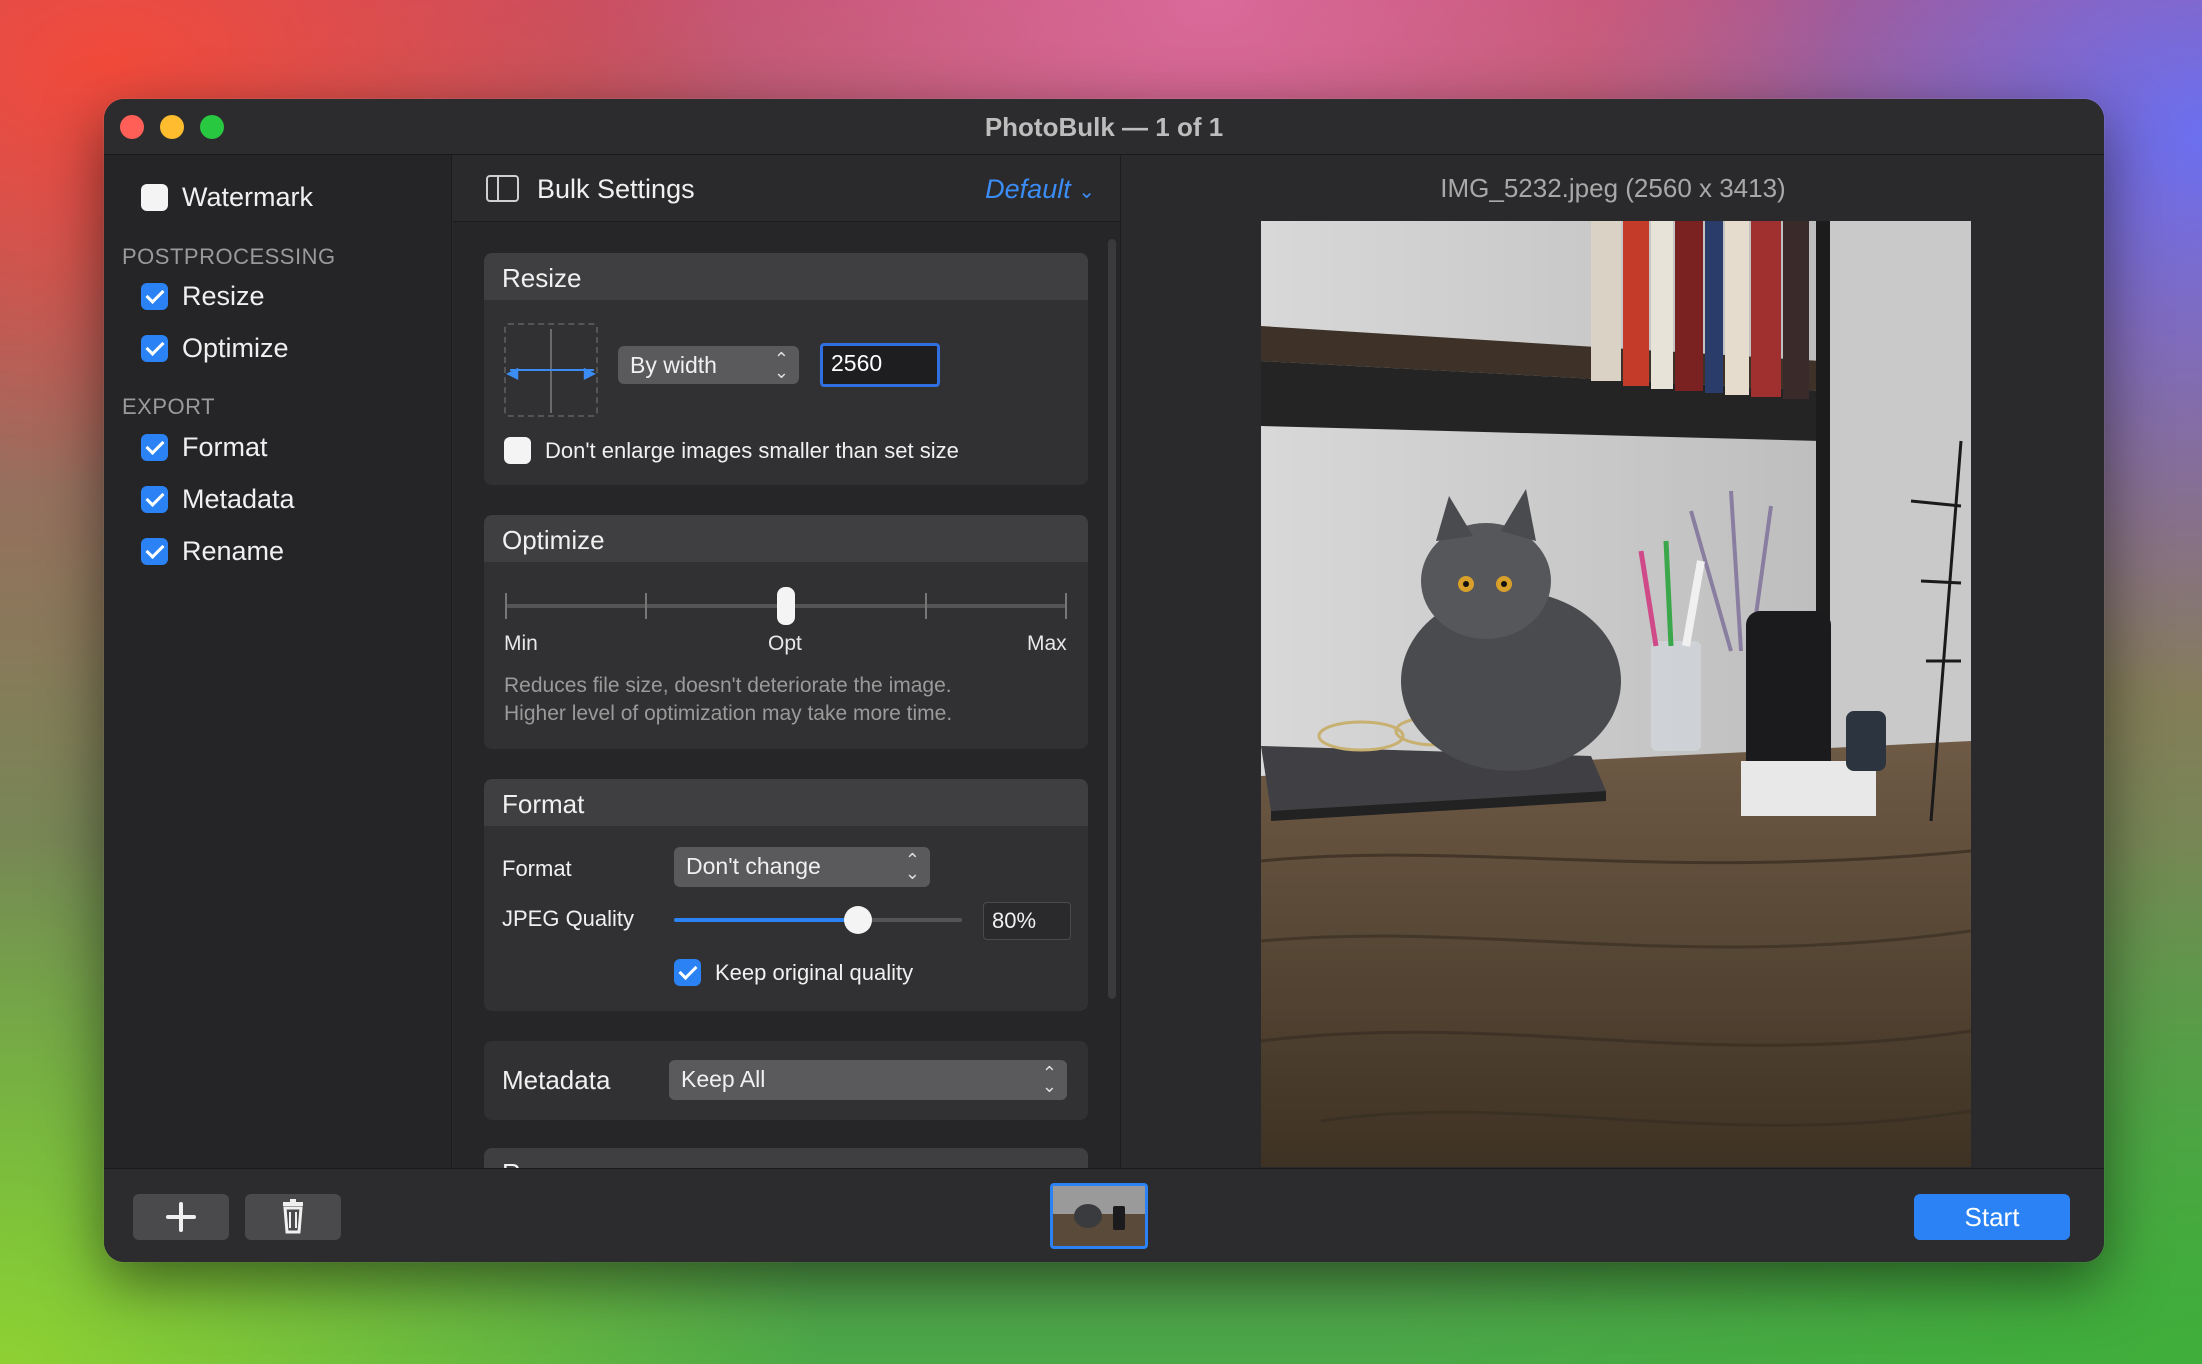 This screenshot has width=2202, height=1364. I want to click on keep-original-checkbox, so click(687, 972).